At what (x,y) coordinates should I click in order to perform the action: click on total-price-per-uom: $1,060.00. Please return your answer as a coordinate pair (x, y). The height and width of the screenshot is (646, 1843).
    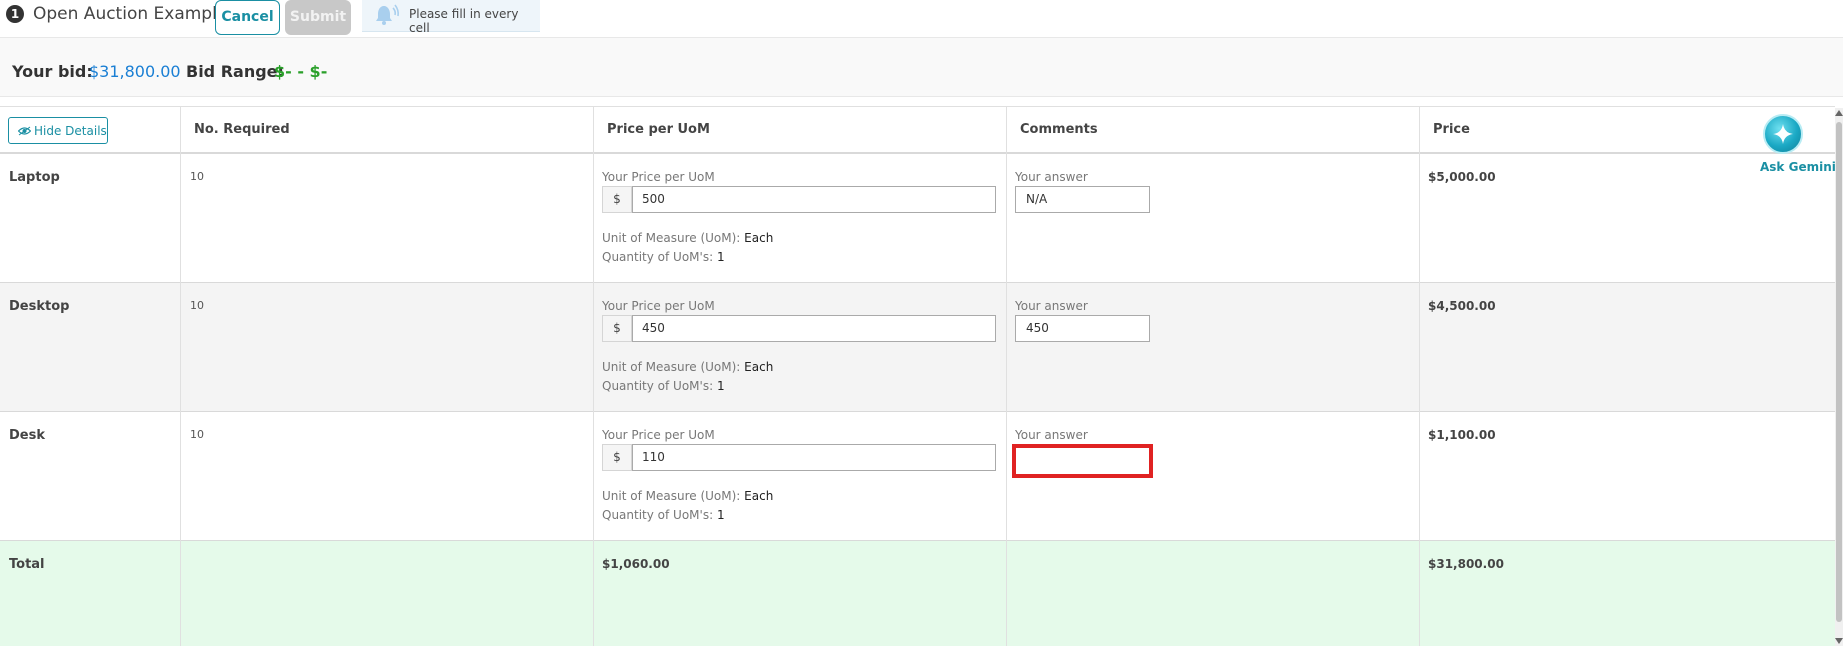
    Looking at the image, I should click on (636, 564).